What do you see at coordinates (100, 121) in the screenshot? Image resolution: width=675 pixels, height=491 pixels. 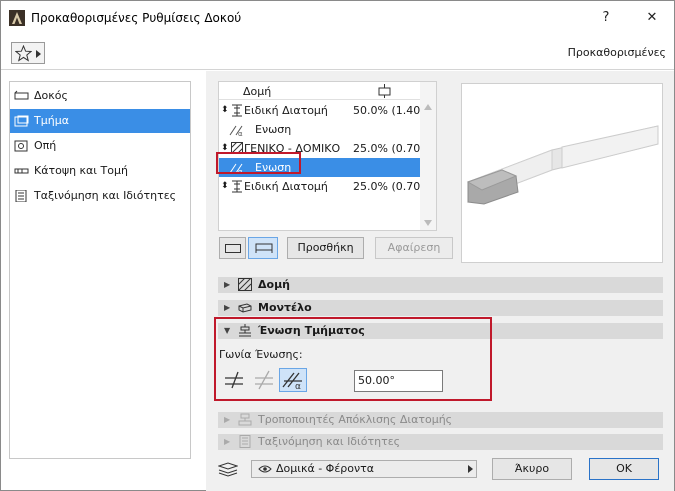 I see `sidebar-item-segment: Τμήμα` at bounding box center [100, 121].